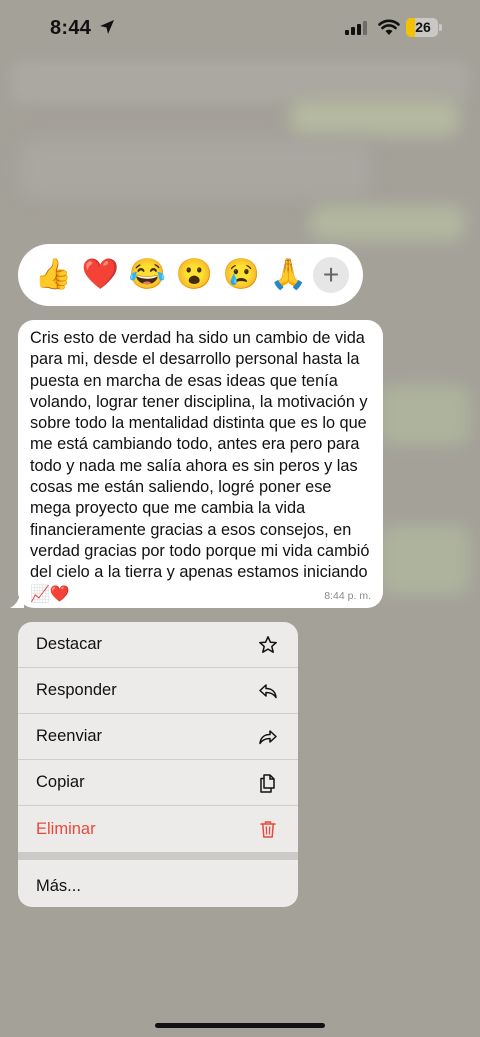 The width and height of the screenshot is (480, 1037). What do you see at coordinates (158, 829) in the screenshot?
I see `menu-item-delete: Eliminar` at bounding box center [158, 829].